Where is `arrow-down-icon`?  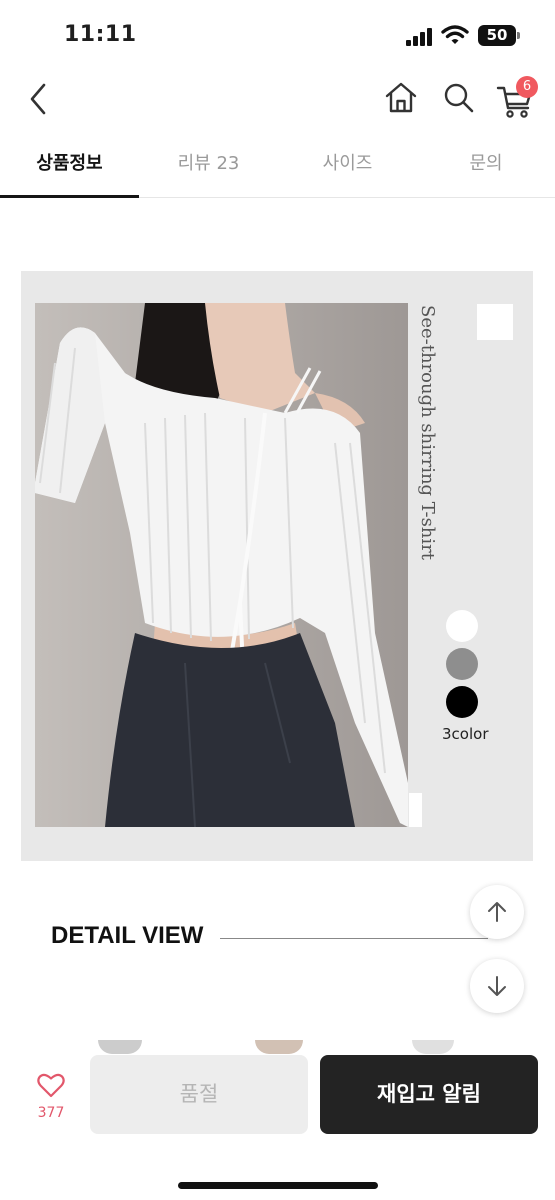 arrow-down-icon is located at coordinates (497, 986).